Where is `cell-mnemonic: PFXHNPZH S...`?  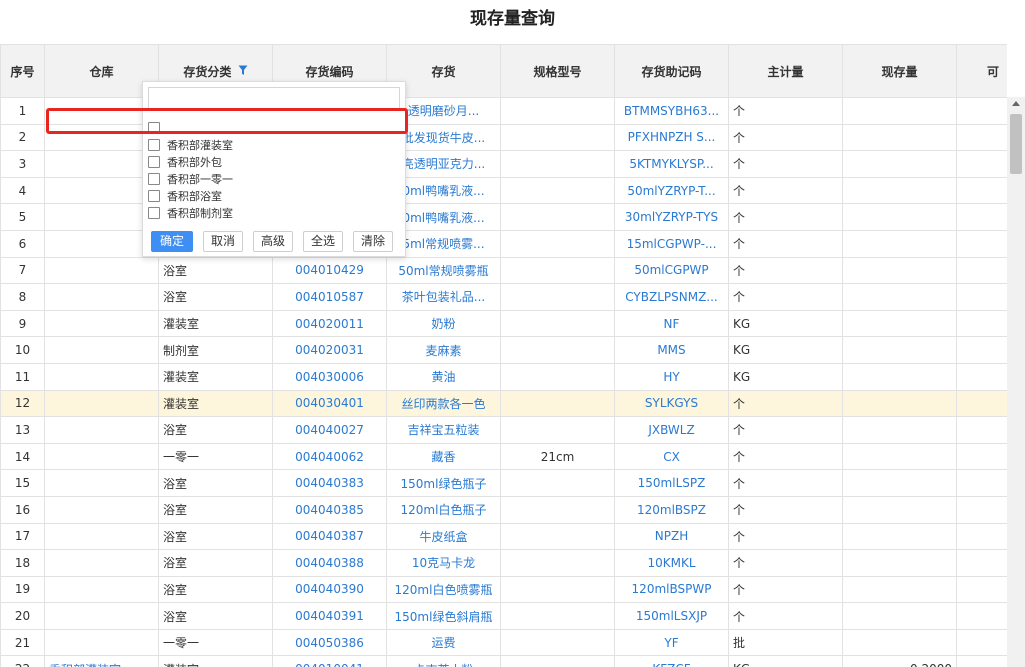 cell-mnemonic: PFXHNPZH S... is located at coordinates (671, 137).